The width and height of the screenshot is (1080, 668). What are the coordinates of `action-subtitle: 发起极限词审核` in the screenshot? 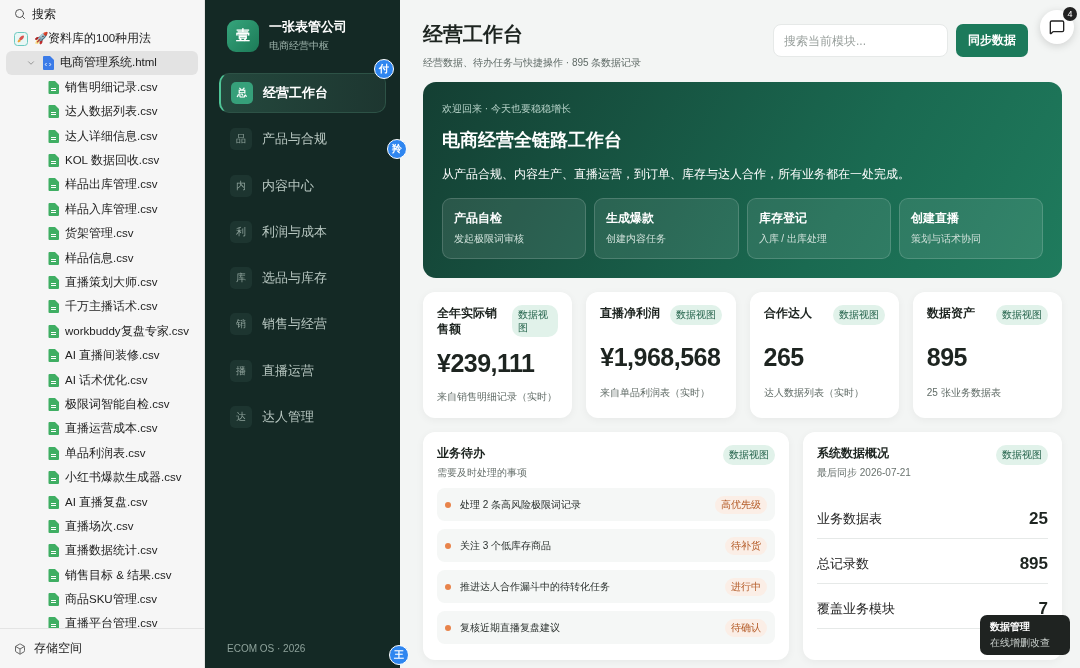 It's located at (489, 239).